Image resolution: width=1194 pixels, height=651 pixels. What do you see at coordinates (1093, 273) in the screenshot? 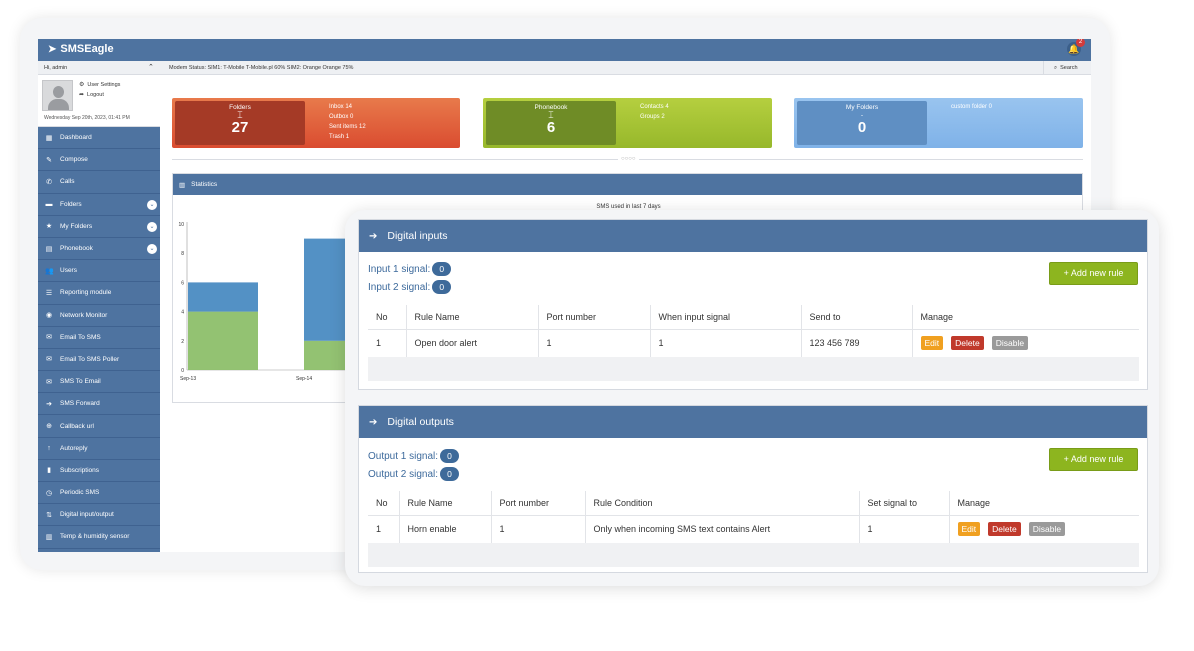
I see `add-input-rule-button: + Add new rule` at bounding box center [1093, 273].